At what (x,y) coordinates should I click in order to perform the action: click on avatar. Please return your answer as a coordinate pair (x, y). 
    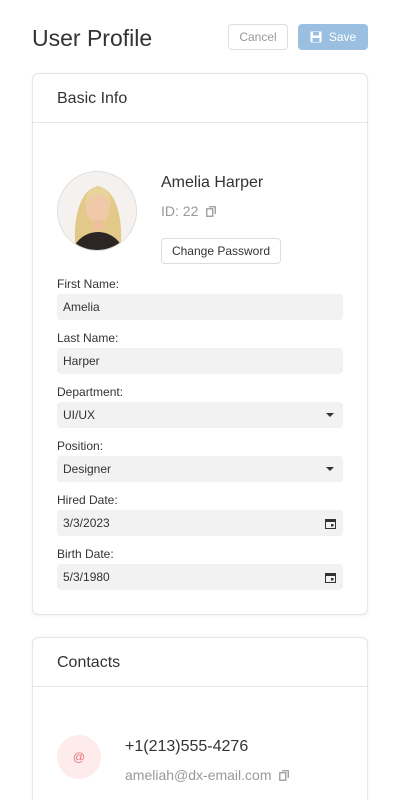
    Looking at the image, I should click on (97, 211).